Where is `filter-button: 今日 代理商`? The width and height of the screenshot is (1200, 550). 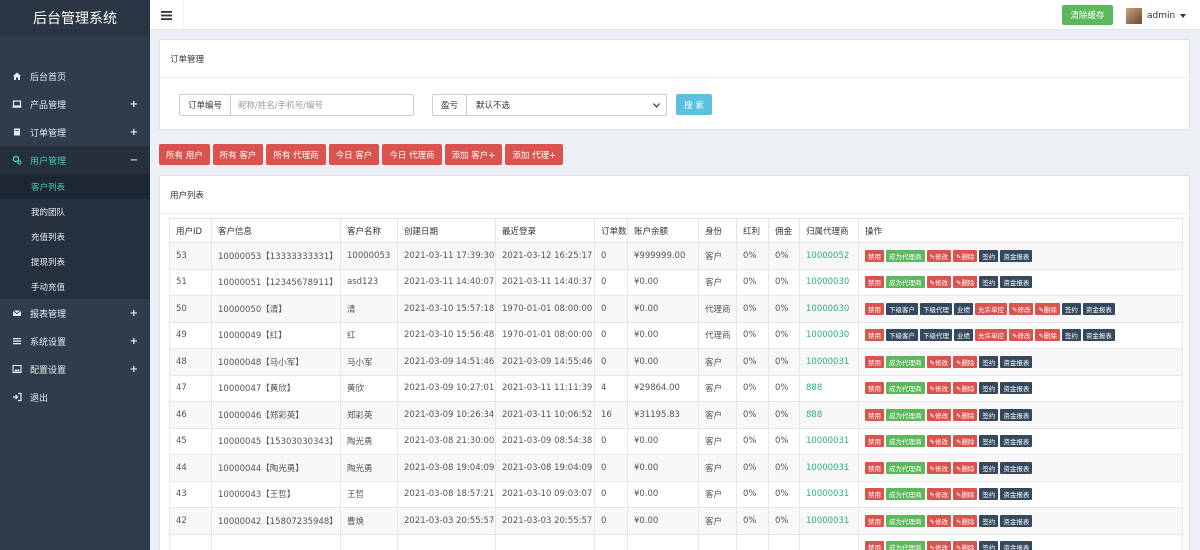
filter-button: 今日 代理商 is located at coordinates (412, 154).